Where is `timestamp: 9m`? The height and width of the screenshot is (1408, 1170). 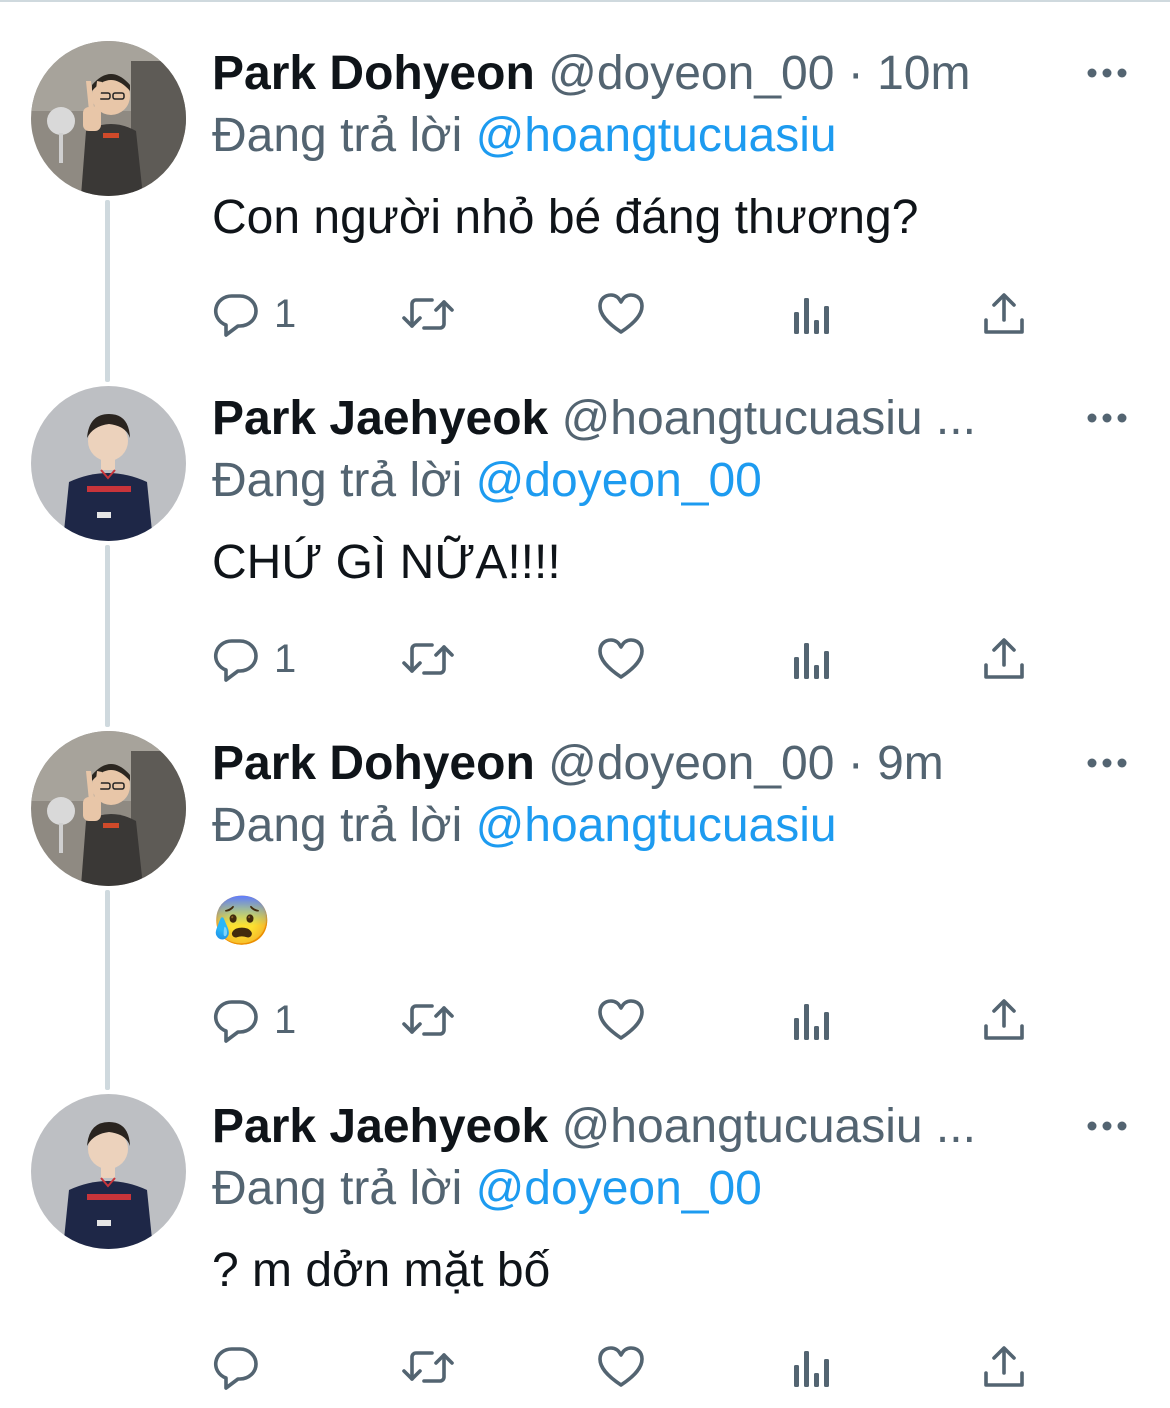
timestamp: 9m is located at coordinates (910, 763).